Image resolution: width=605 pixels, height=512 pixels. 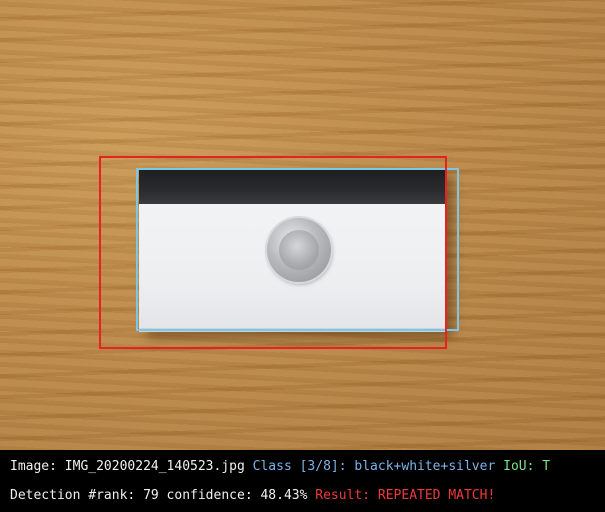 I want to click on class-index: [3/8]:, so click(x=323, y=466).